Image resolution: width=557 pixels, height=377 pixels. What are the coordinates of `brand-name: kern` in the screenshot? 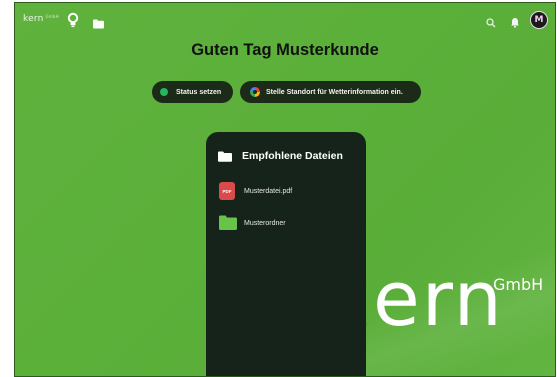 It's located at (33, 19).